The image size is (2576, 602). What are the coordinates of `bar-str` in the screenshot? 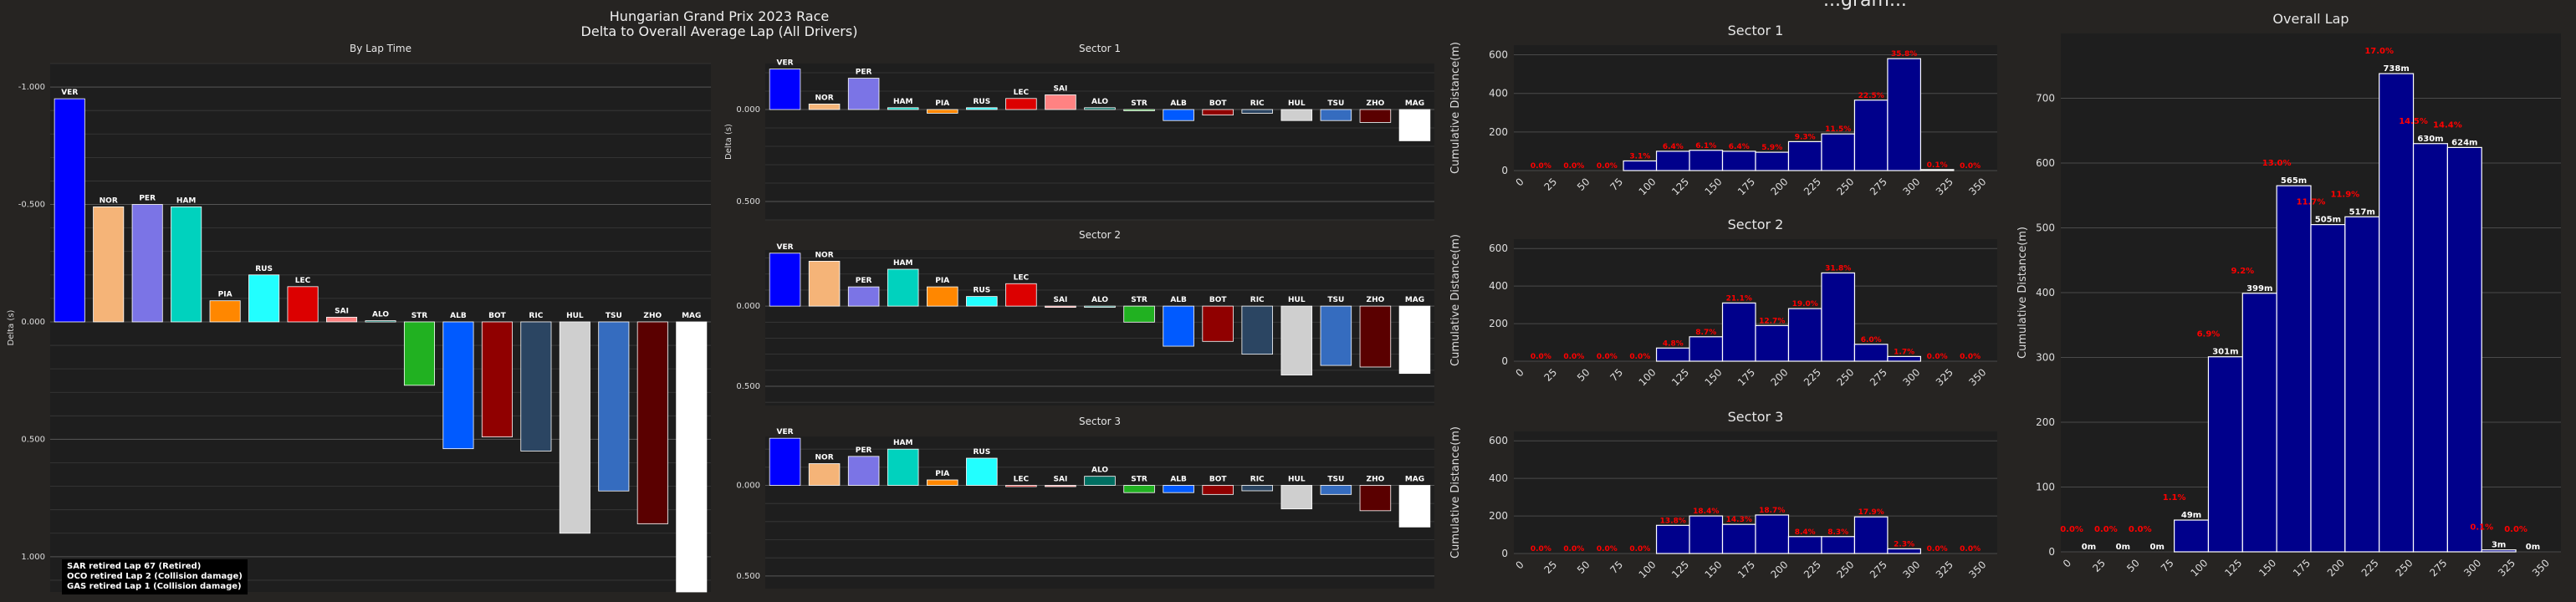 It's located at (1139, 489).